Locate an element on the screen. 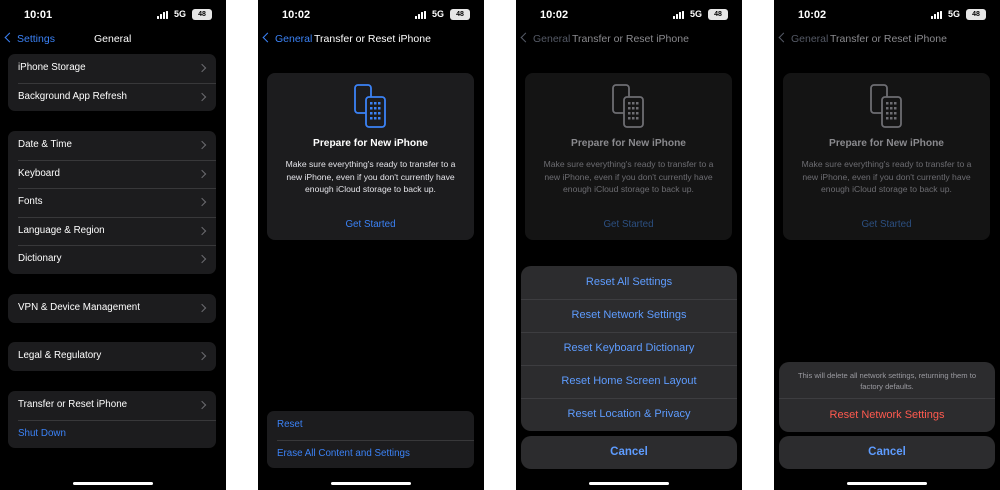 The width and height of the screenshot is (1000, 490). row-label: Legal & Regulatory is located at coordinates (60, 355).